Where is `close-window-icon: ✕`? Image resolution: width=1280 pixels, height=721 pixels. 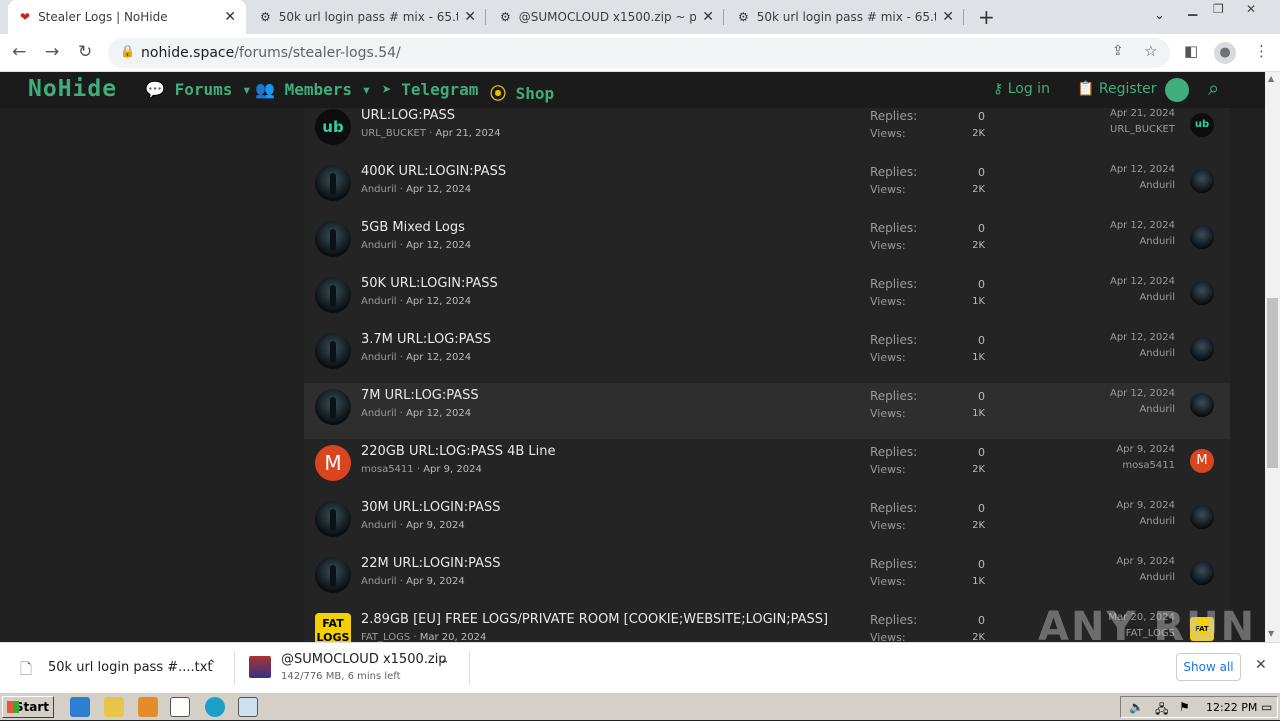
close-window-icon: ✕ is located at coordinates (1251, 9).